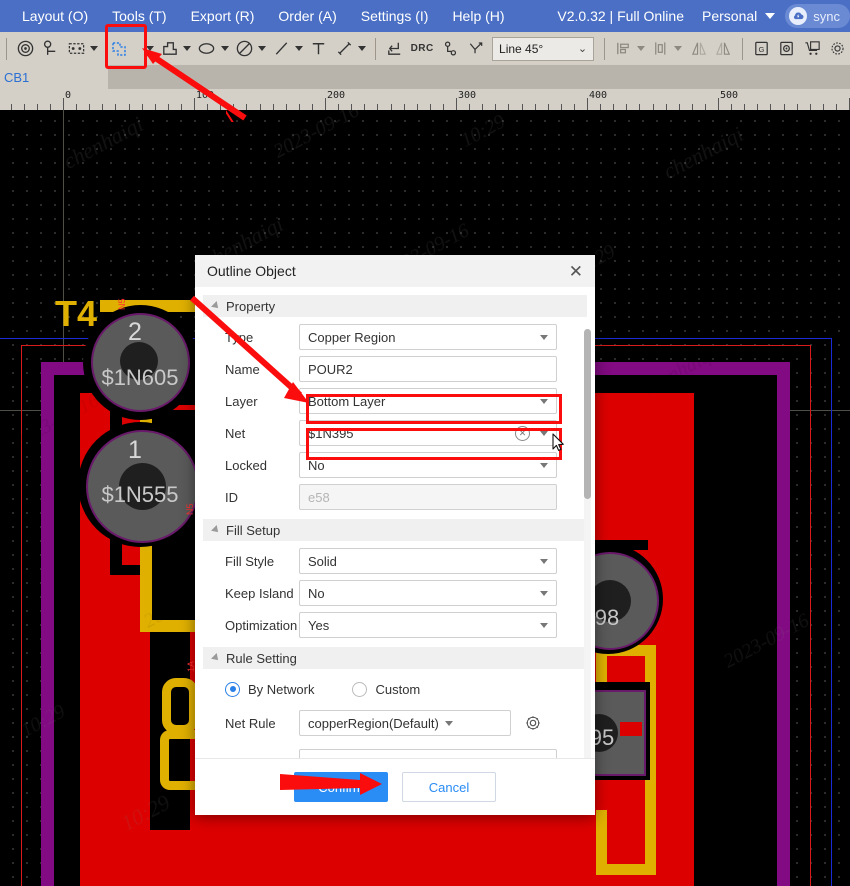  Describe the element at coordinates (394, 49) in the screenshot. I see `place-icon` at that location.